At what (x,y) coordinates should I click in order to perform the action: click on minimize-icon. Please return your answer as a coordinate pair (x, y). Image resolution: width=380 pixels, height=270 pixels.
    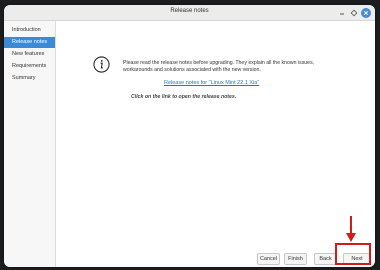
    Looking at the image, I should click on (342, 14).